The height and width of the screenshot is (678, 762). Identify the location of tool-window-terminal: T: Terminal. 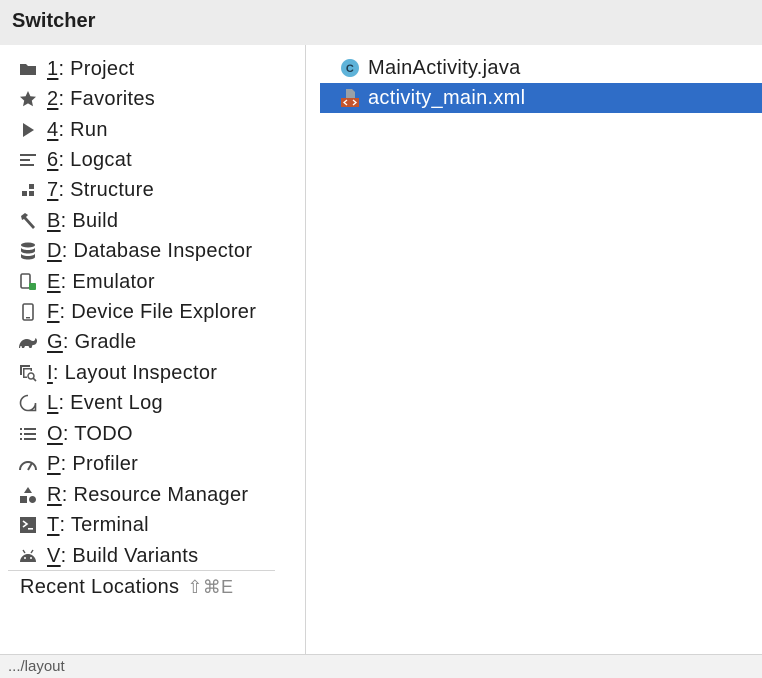
(83, 525).